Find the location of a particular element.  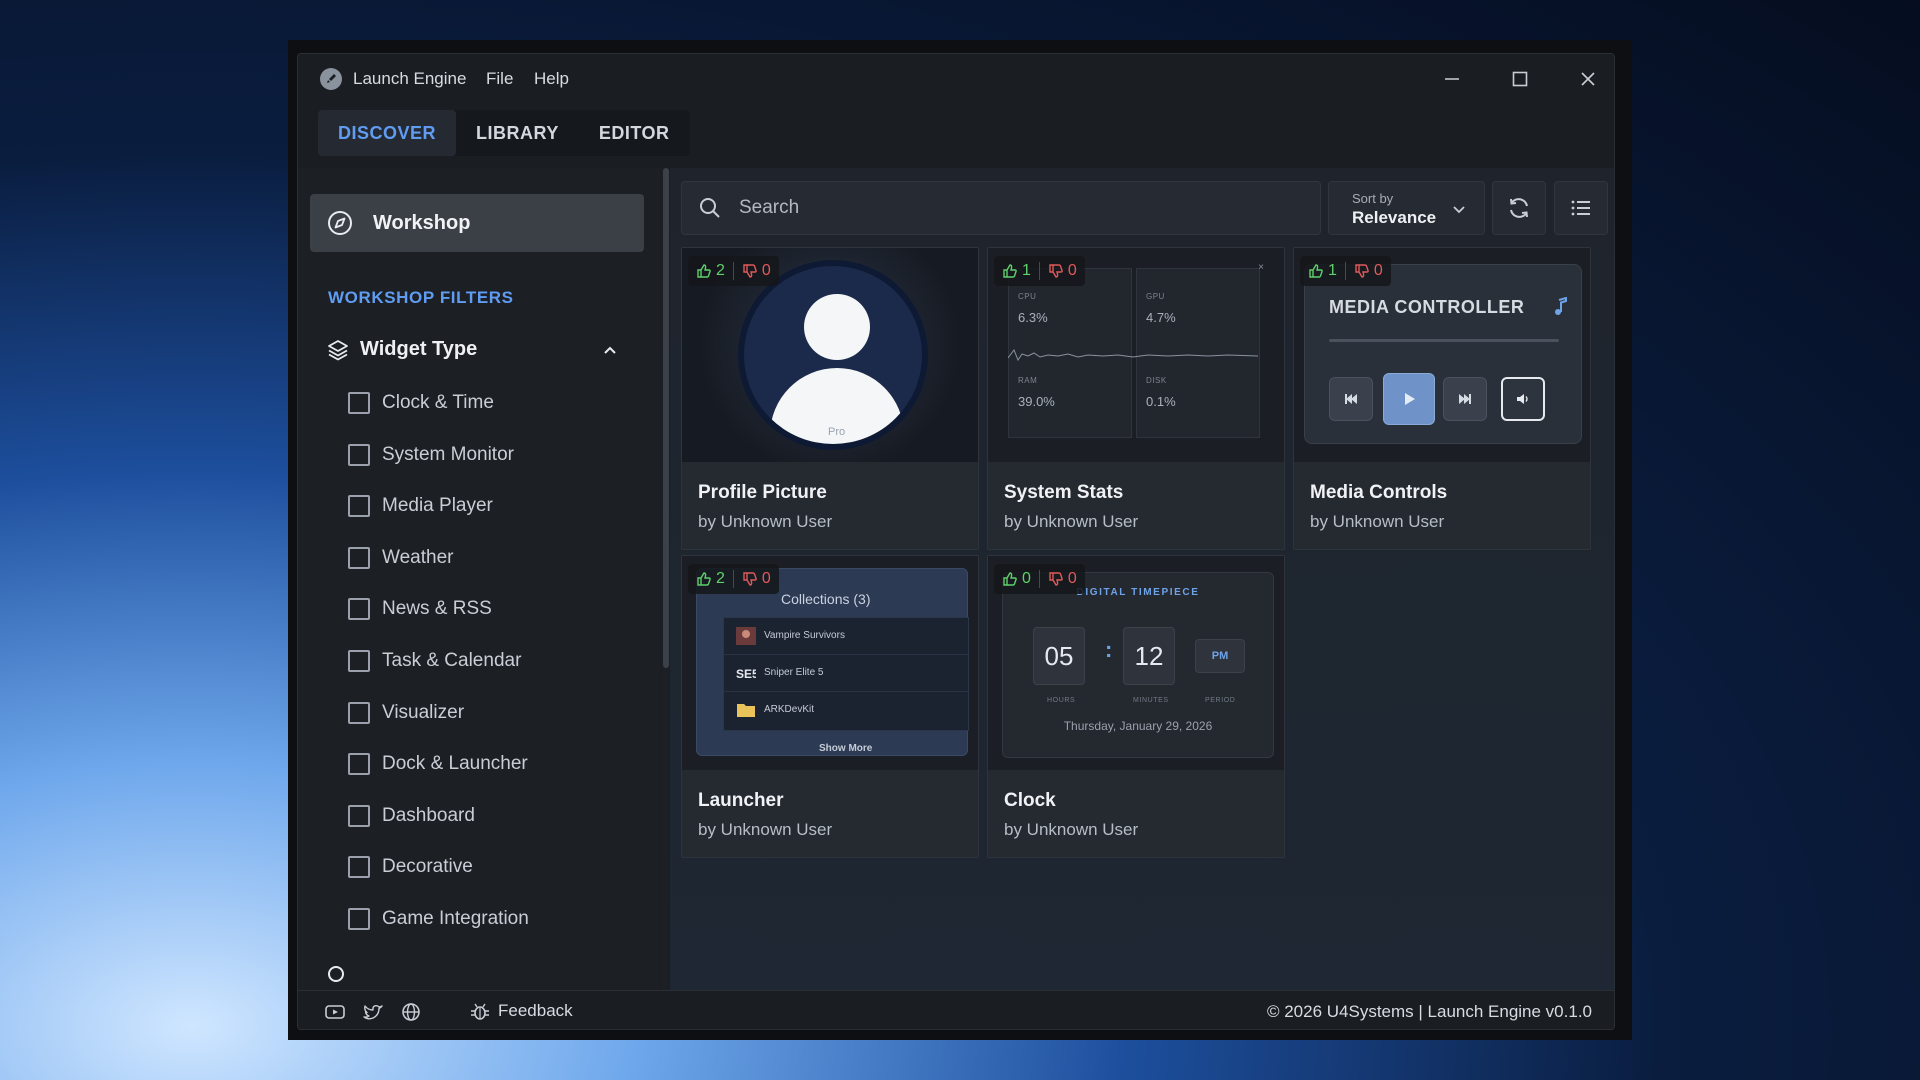

filter-weather: Weather is located at coordinates (438, 571).